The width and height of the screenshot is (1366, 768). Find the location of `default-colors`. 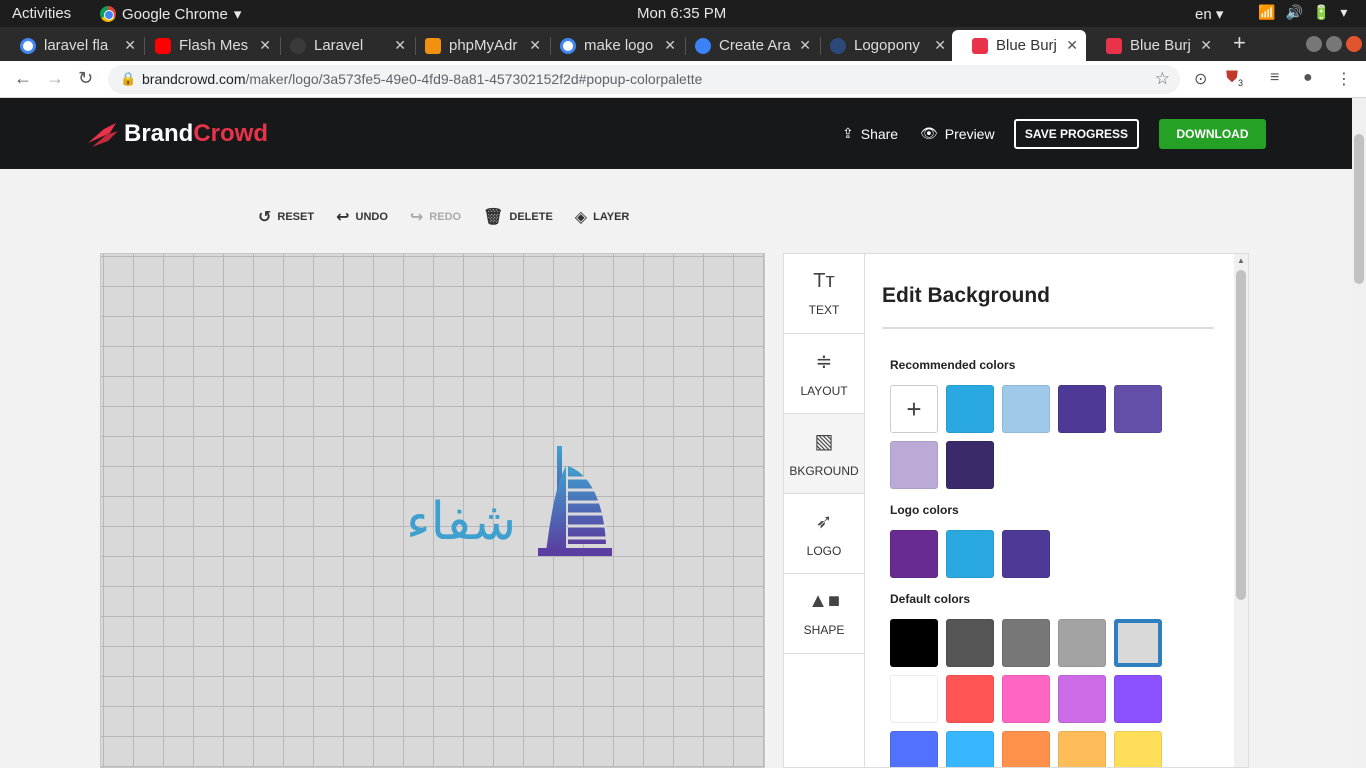

default-colors is located at coordinates (1026, 693).